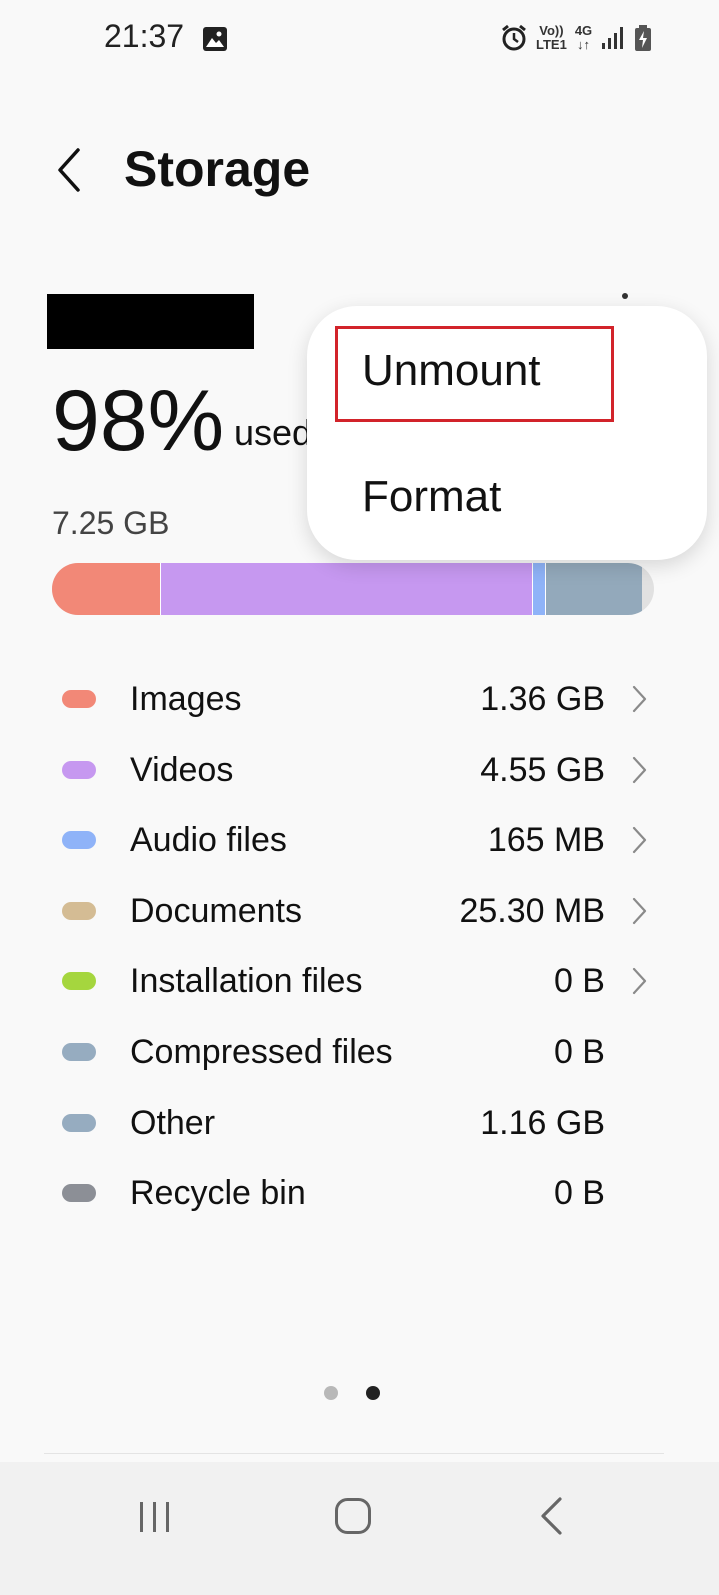 Image resolution: width=719 pixels, height=1595 pixels. Describe the element at coordinates (150, 321) in the screenshot. I see `redacted-storage-name` at that location.